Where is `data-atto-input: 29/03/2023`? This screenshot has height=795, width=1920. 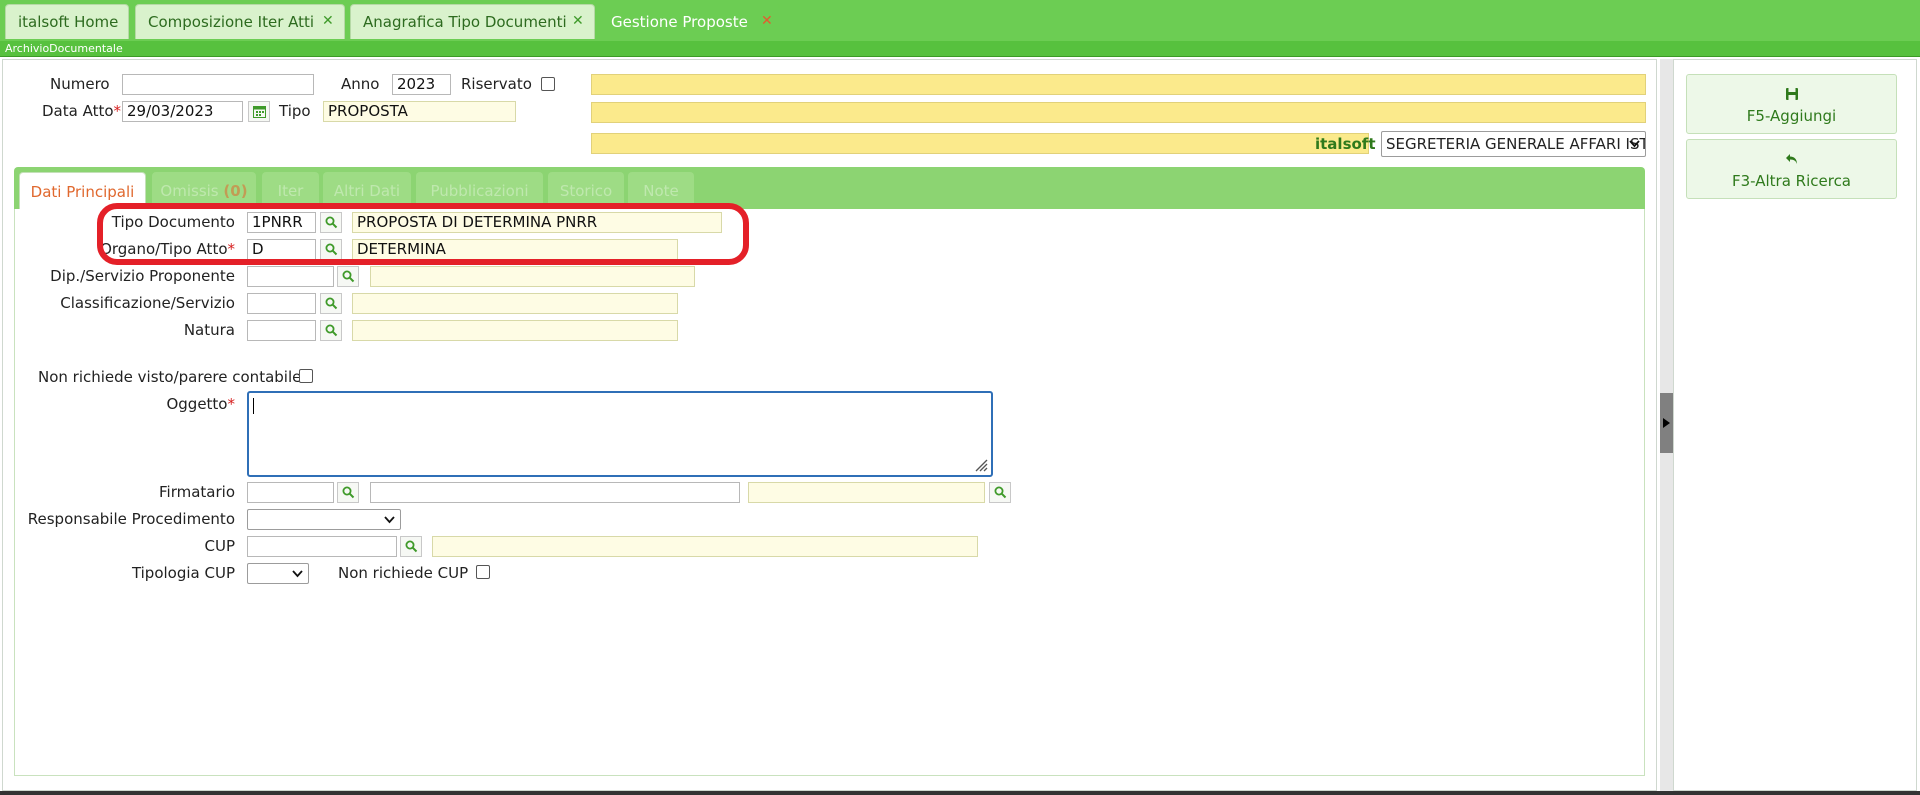
data-atto-input: 29/03/2023 is located at coordinates (182, 111).